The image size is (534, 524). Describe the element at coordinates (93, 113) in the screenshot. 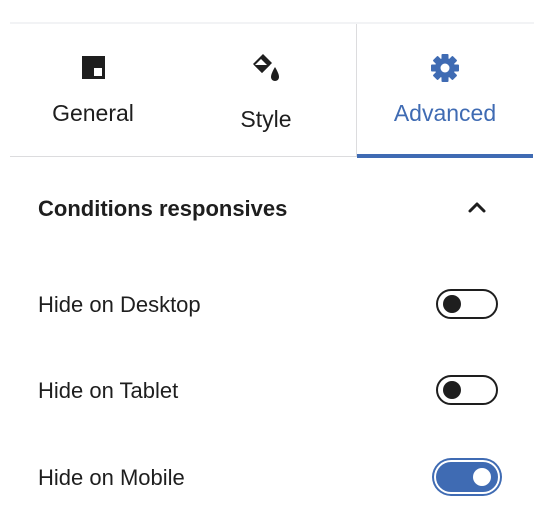

I see `tab-general-label: General` at that location.